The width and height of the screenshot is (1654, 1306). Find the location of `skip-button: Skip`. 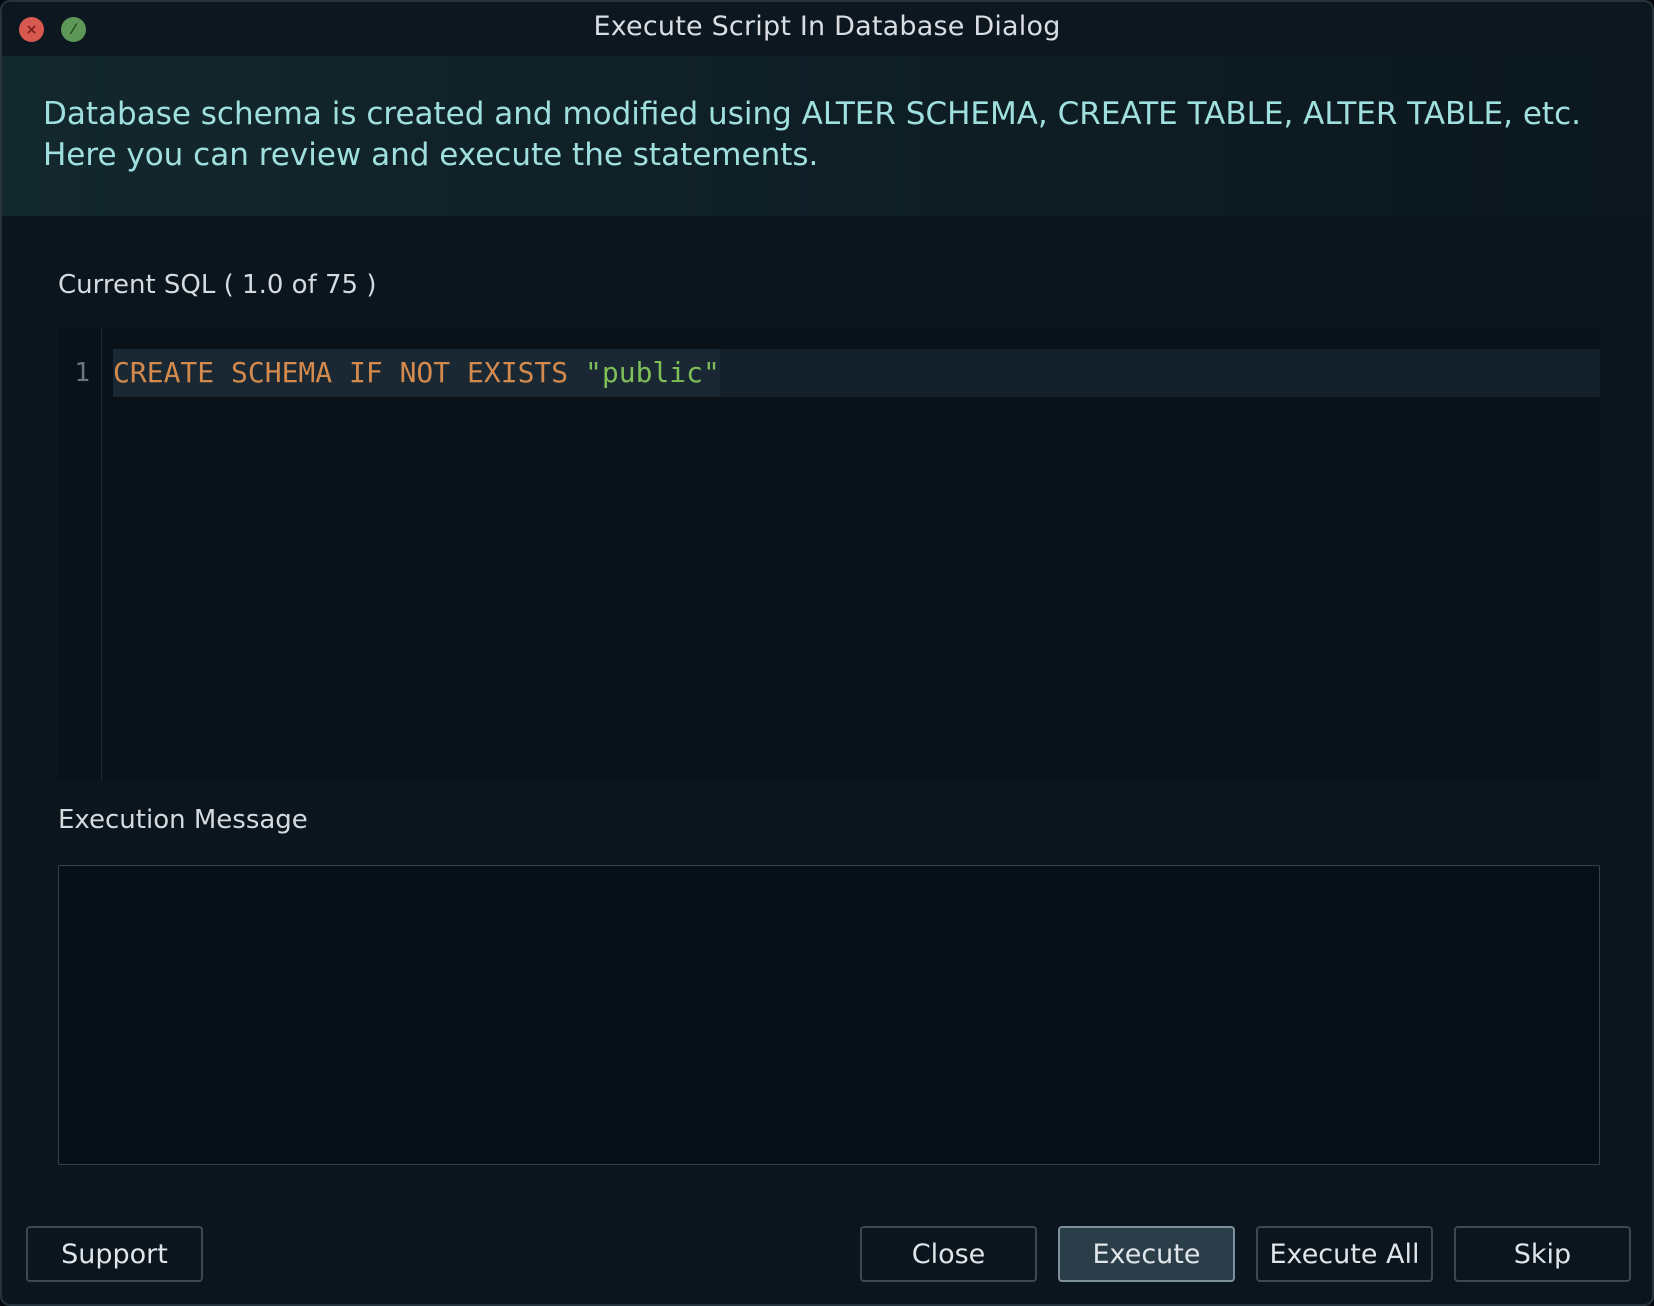

skip-button: Skip is located at coordinates (1542, 1254).